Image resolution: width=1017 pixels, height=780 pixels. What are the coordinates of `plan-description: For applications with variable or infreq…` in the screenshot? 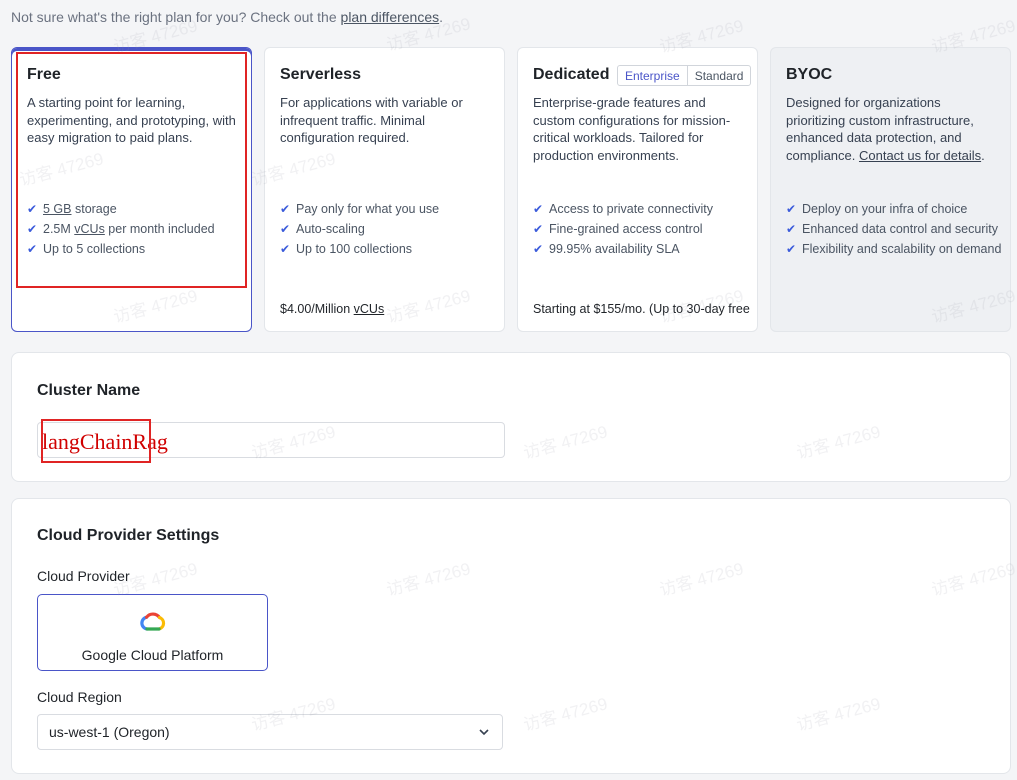 It's located at (371, 120).